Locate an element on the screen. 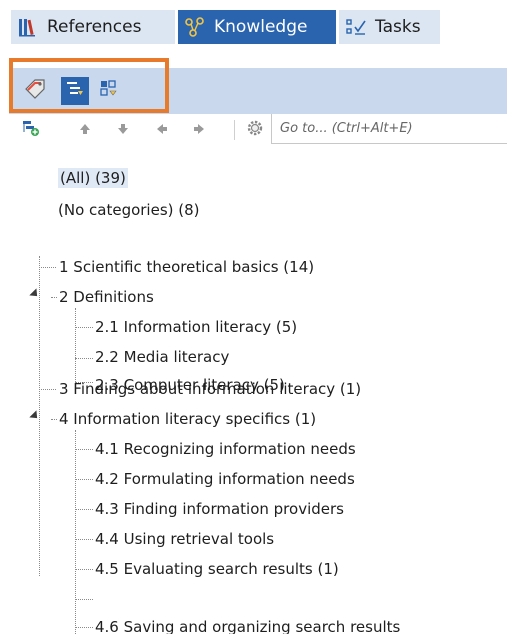 The width and height of the screenshot is (507, 634). tab-tasks: Tasks is located at coordinates (389, 27).